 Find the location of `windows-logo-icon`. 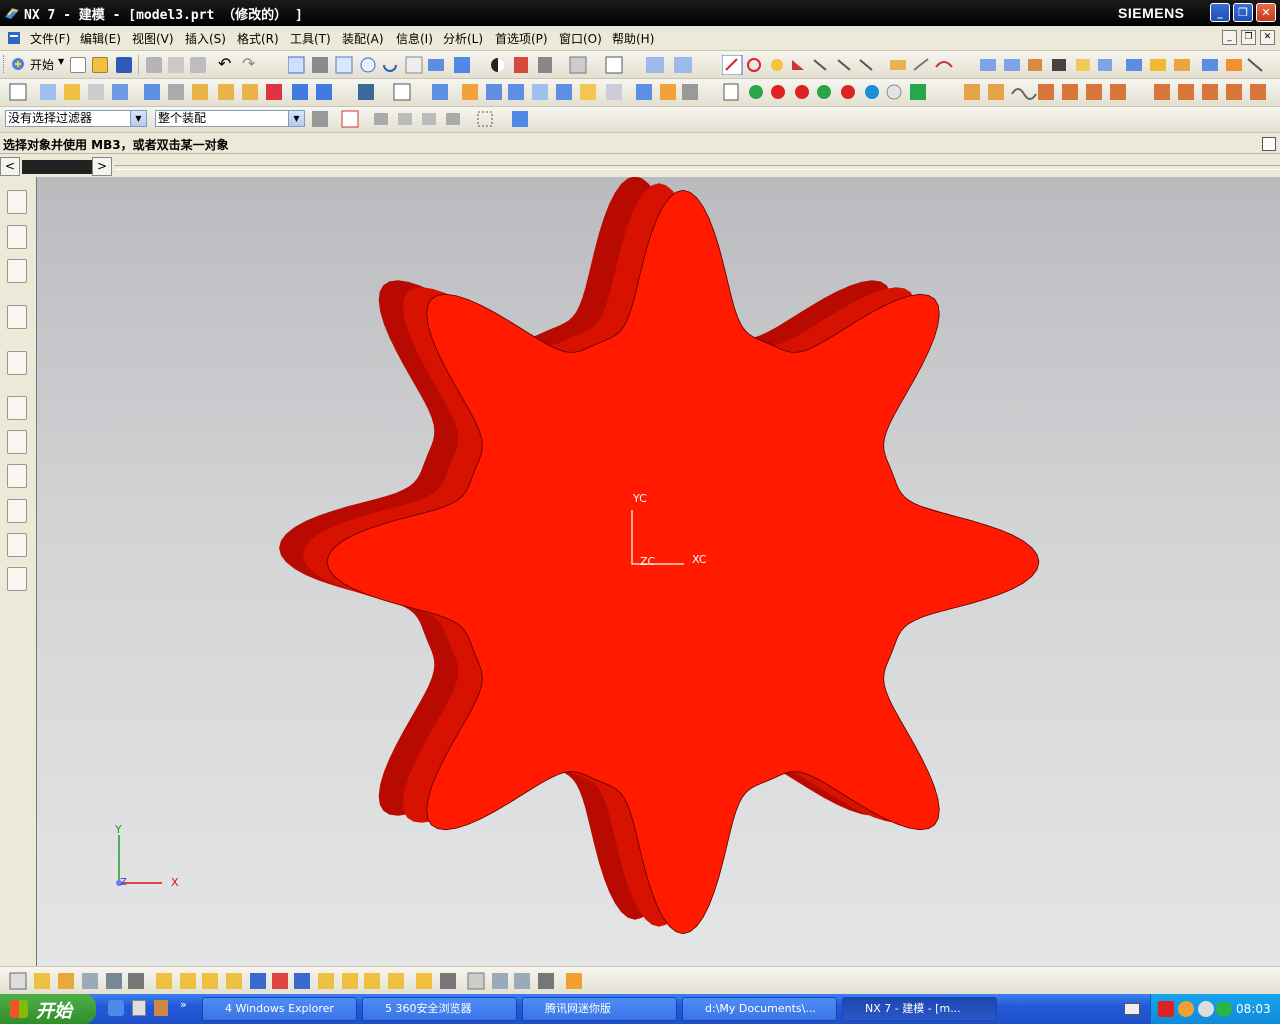

windows-logo-icon is located at coordinates (19, 1009).